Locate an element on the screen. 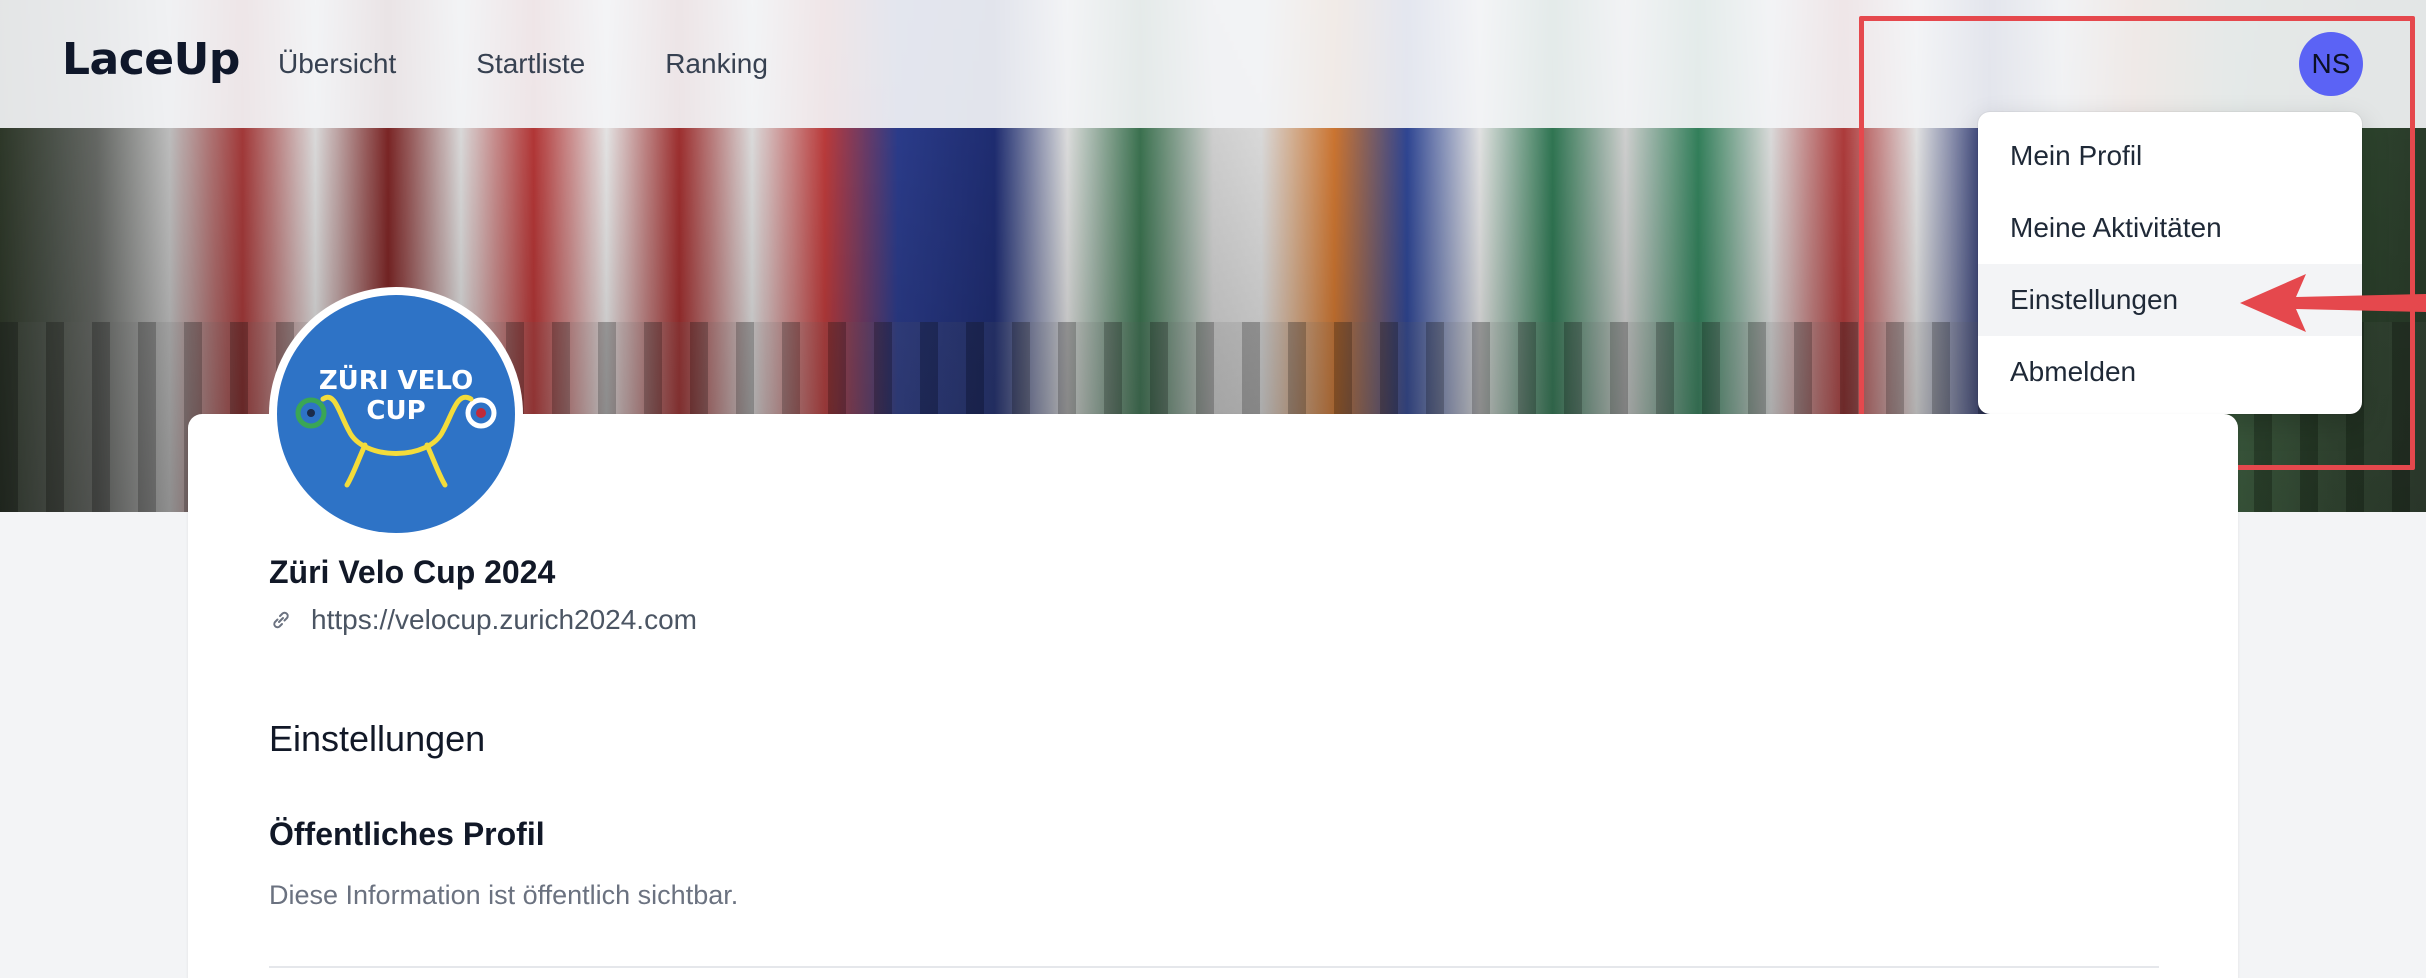  bicycle-logo-icon: ZÜRI VELO CUP is located at coordinates (396, 425).